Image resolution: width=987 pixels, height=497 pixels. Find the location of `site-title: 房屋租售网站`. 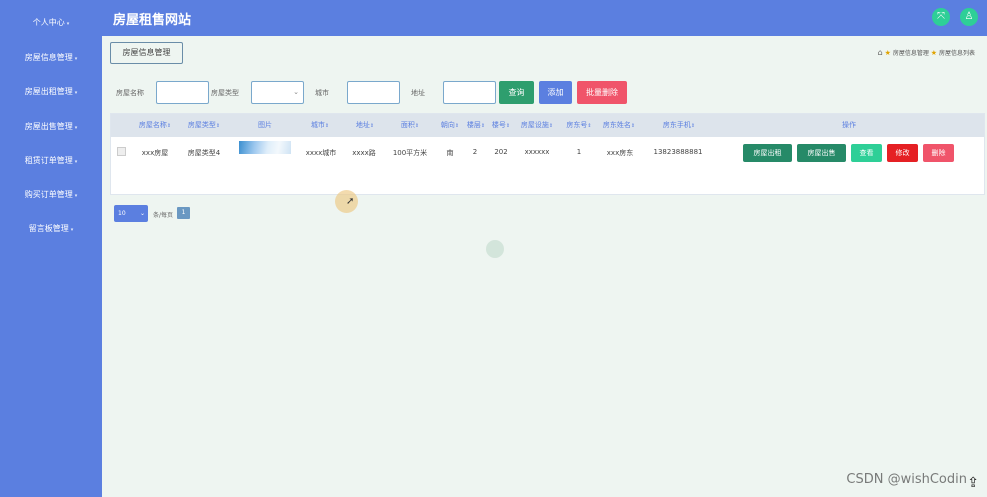

site-title: 房屋租售网站 is located at coordinates (152, 20).